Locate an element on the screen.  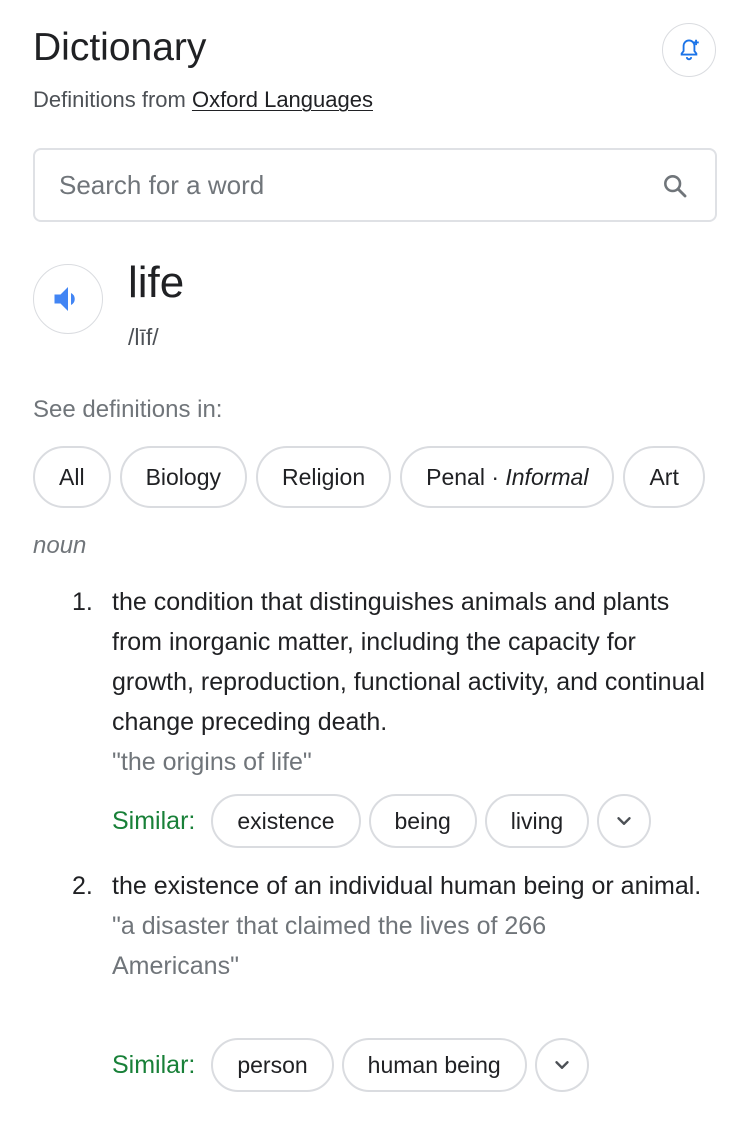
create-alert-button is located at coordinates (689, 50).